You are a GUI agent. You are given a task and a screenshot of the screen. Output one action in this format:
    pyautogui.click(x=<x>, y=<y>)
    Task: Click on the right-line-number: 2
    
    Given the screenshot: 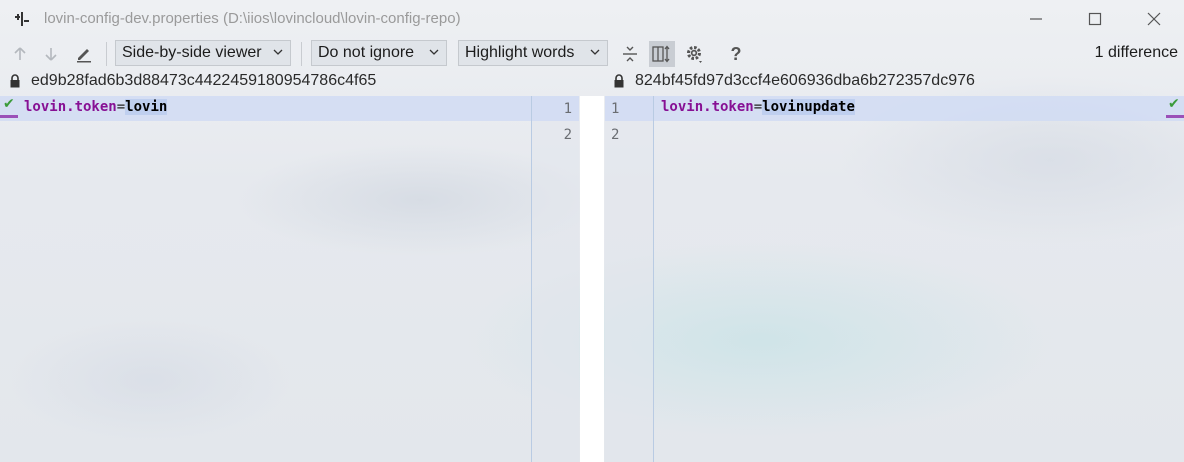 What is the action you would take?
    pyautogui.click(x=615, y=135)
    